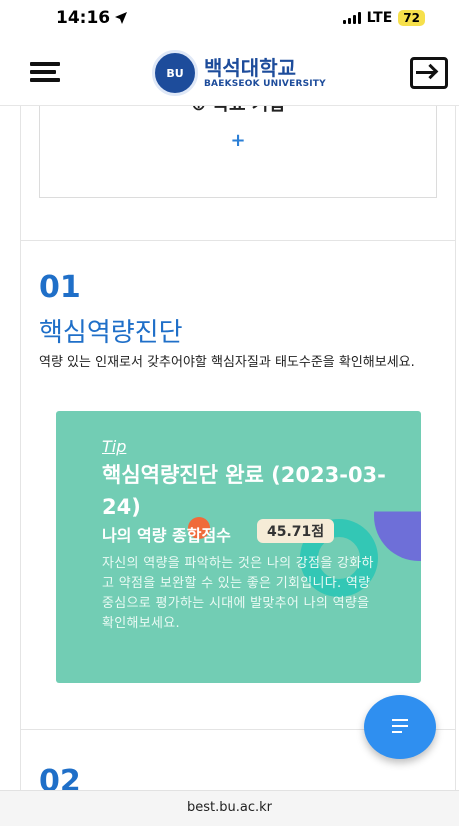  Describe the element at coordinates (296, 531) in the screenshot. I see `score-badge: 45.71점` at that location.